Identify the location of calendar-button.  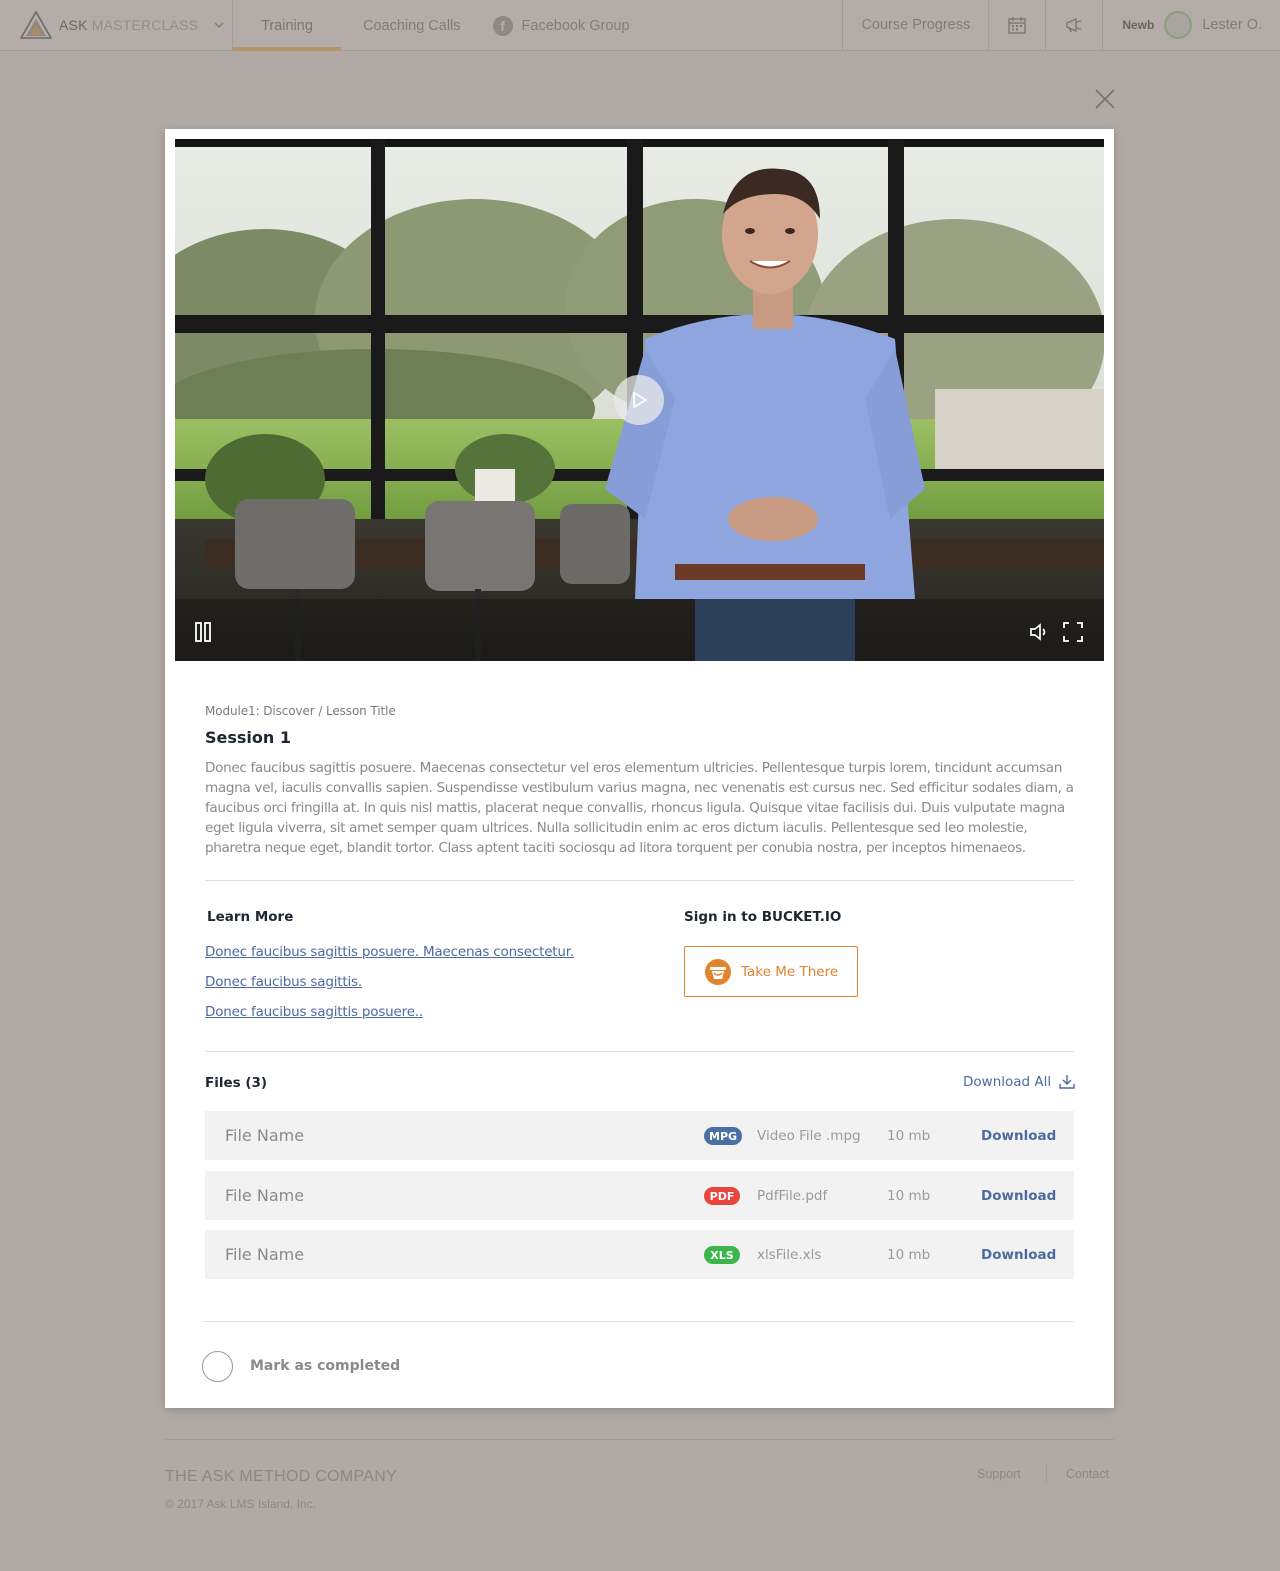
(1016, 25).